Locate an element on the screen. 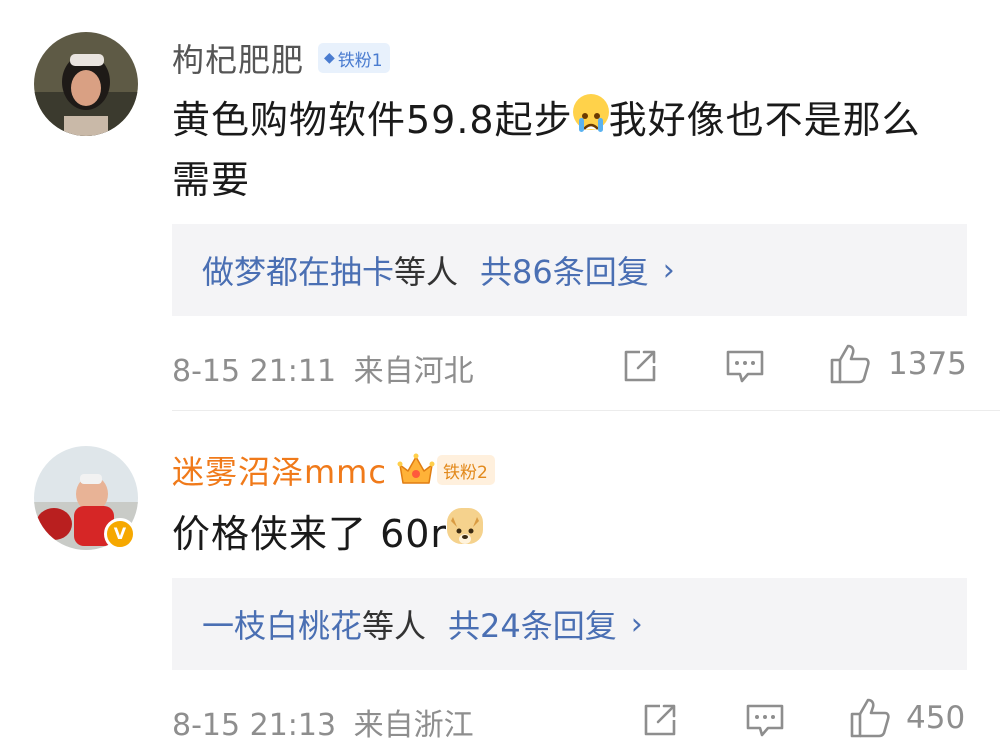  username-row: 枸杞肥肥 ◆ 铁粉1 is located at coordinates (281, 58).